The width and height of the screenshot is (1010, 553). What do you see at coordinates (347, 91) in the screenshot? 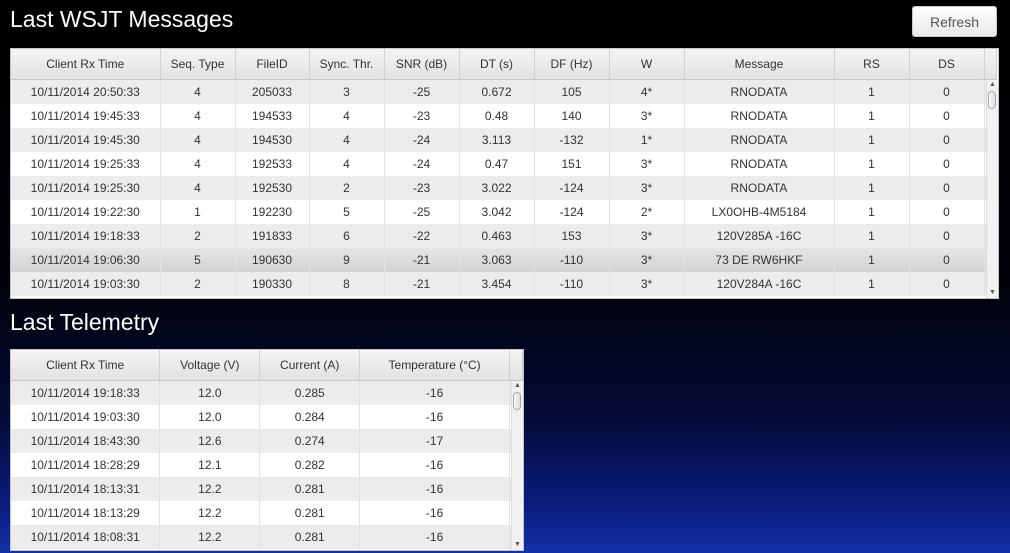
I see `table-cell: 3` at bounding box center [347, 91].